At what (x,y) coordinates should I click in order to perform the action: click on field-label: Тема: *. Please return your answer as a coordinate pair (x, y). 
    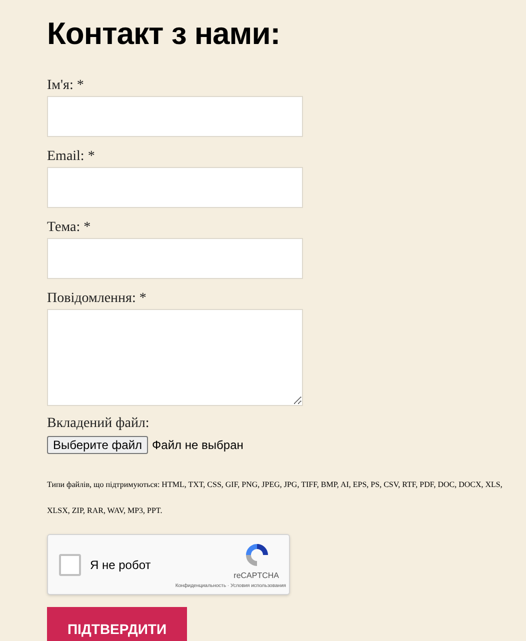
    Looking at the image, I should click on (69, 228).